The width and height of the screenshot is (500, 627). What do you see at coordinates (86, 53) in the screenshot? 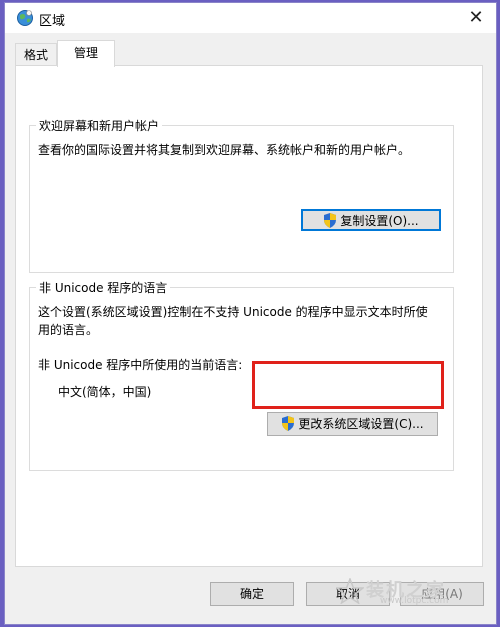
I see `tab-administrative: 管理` at bounding box center [86, 53].